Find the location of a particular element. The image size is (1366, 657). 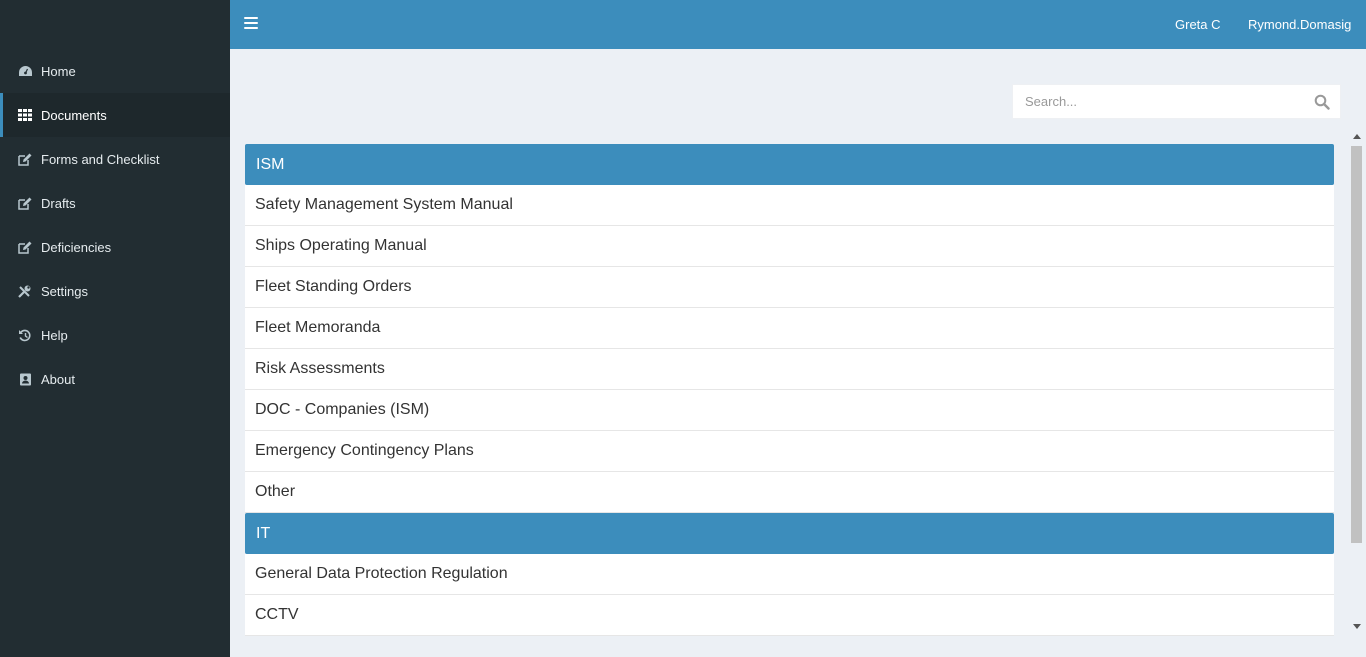

contact-book-icon is located at coordinates (25, 379).